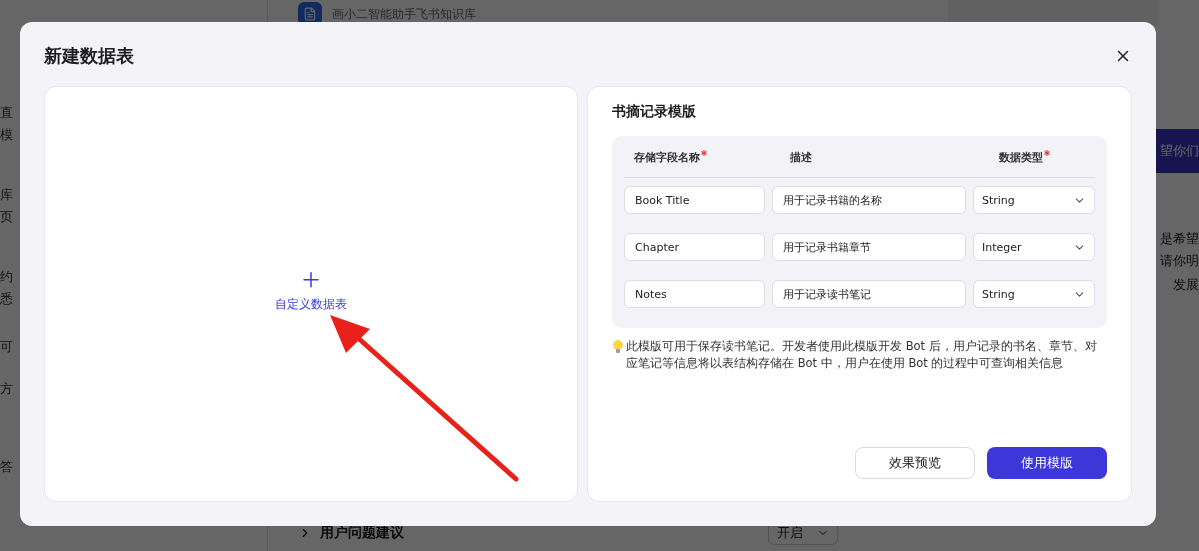  What do you see at coordinates (862, 355) in the screenshot?
I see `template-note: 此模版可用于保存读书笔记。开发者使用此模版开发 Bot 后，用户记录的书名、章节、对应笔记等信息将以表结构存储在 Bot 中，用户在使用 Bot 的过程中可查询相关信息` at bounding box center [862, 355].